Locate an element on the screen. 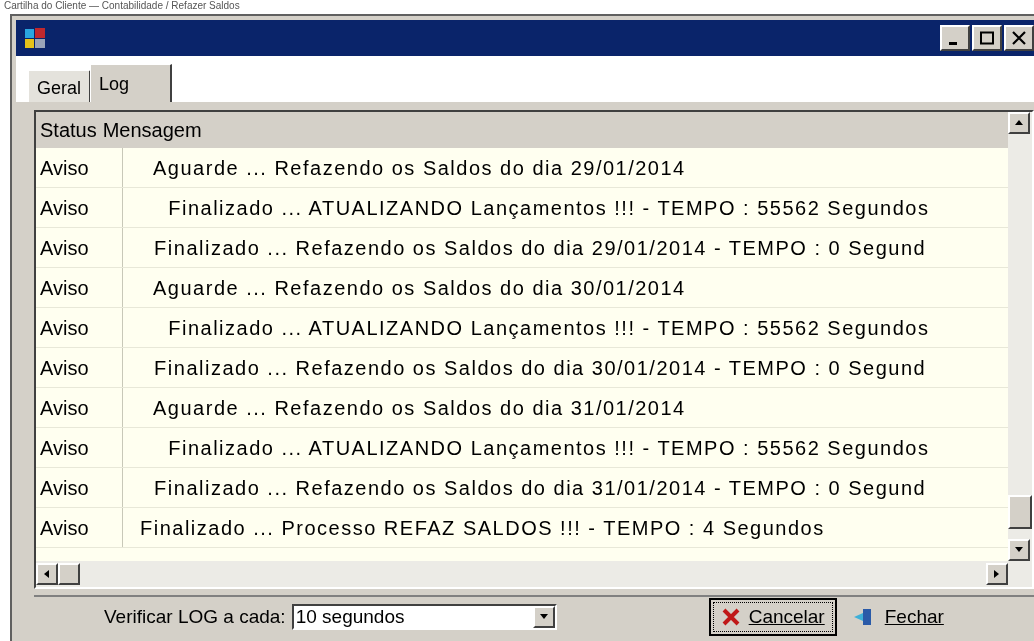 This screenshot has height=641, width=1034. close-button is located at coordinates (1019, 38).